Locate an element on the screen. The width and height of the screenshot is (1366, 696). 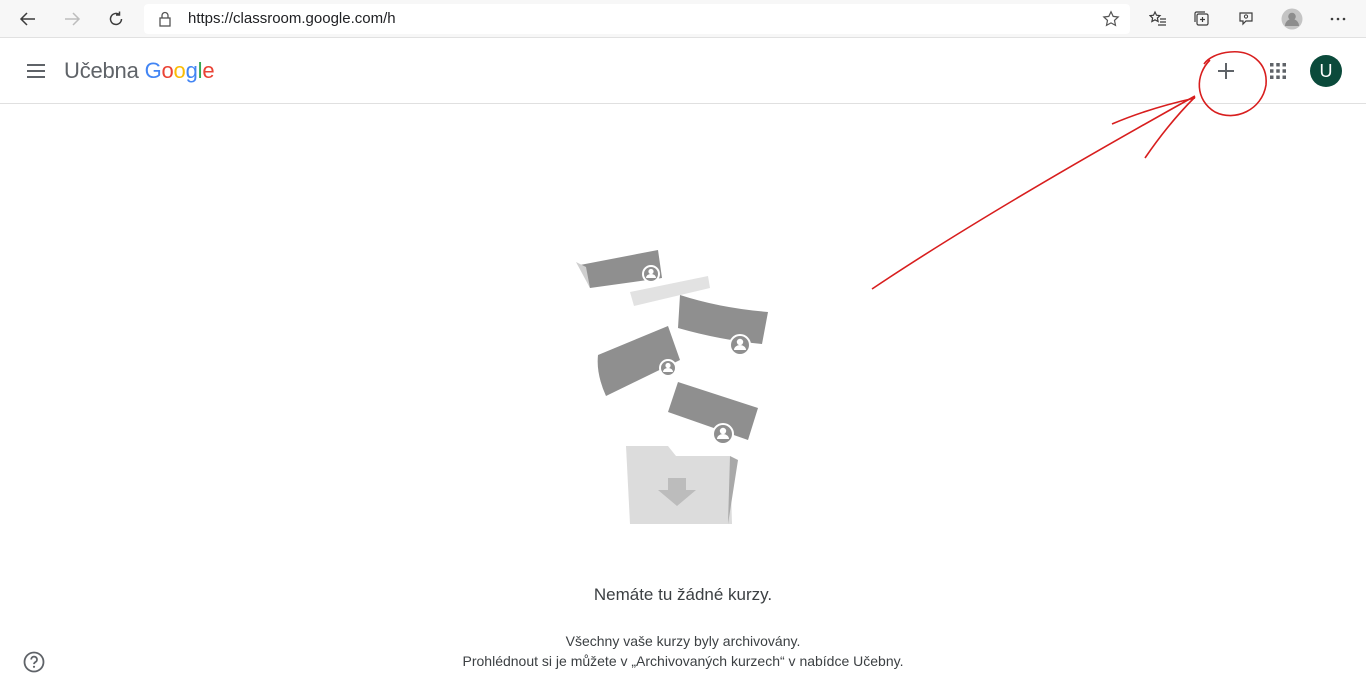
more-icon is located at coordinates (1338, 19).